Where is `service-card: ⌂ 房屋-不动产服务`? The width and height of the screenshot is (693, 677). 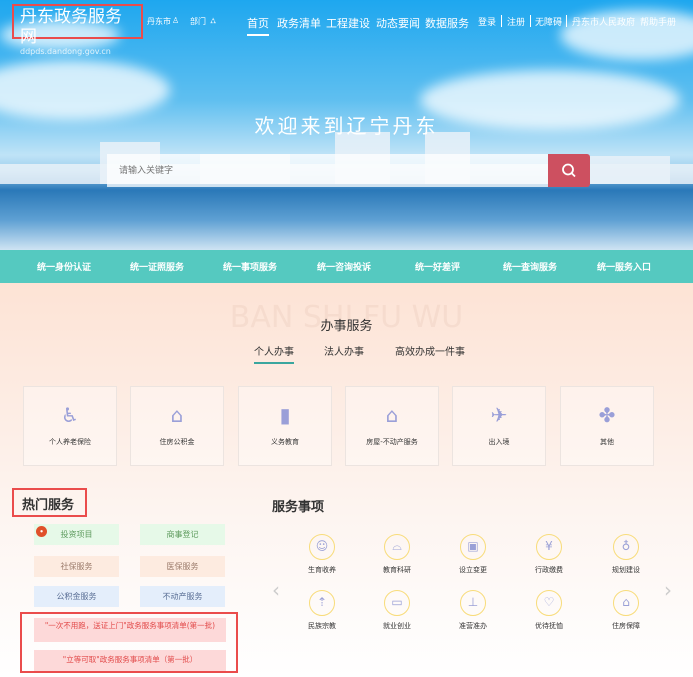
service-card: ⌂ 房屋-不动产服务 is located at coordinates (392, 426).